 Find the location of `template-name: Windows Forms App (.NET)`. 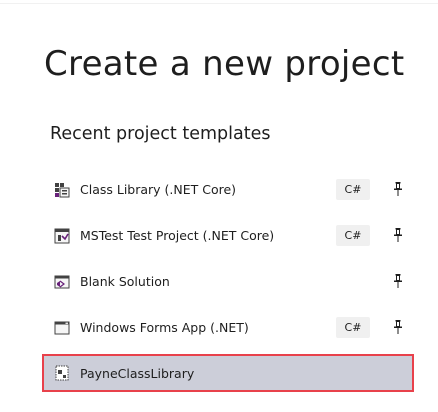

template-name: Windows Forms App (.NET) is located at coordinates (164, 327).